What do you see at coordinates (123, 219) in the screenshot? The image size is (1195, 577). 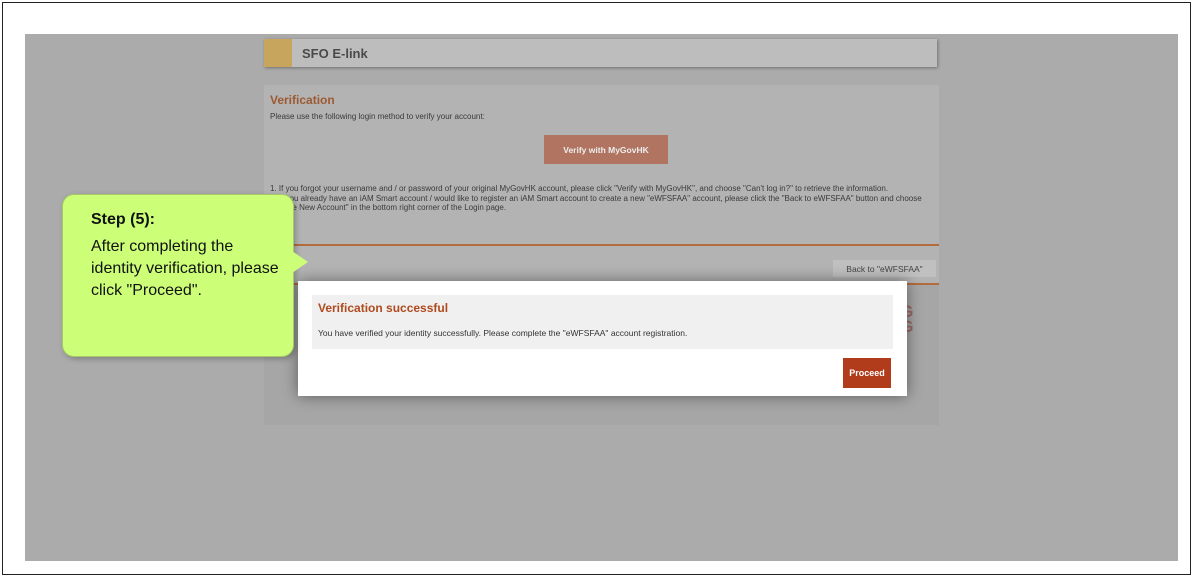 I see `callout-step-label: Step (5):` at bounding box center [123, 219].